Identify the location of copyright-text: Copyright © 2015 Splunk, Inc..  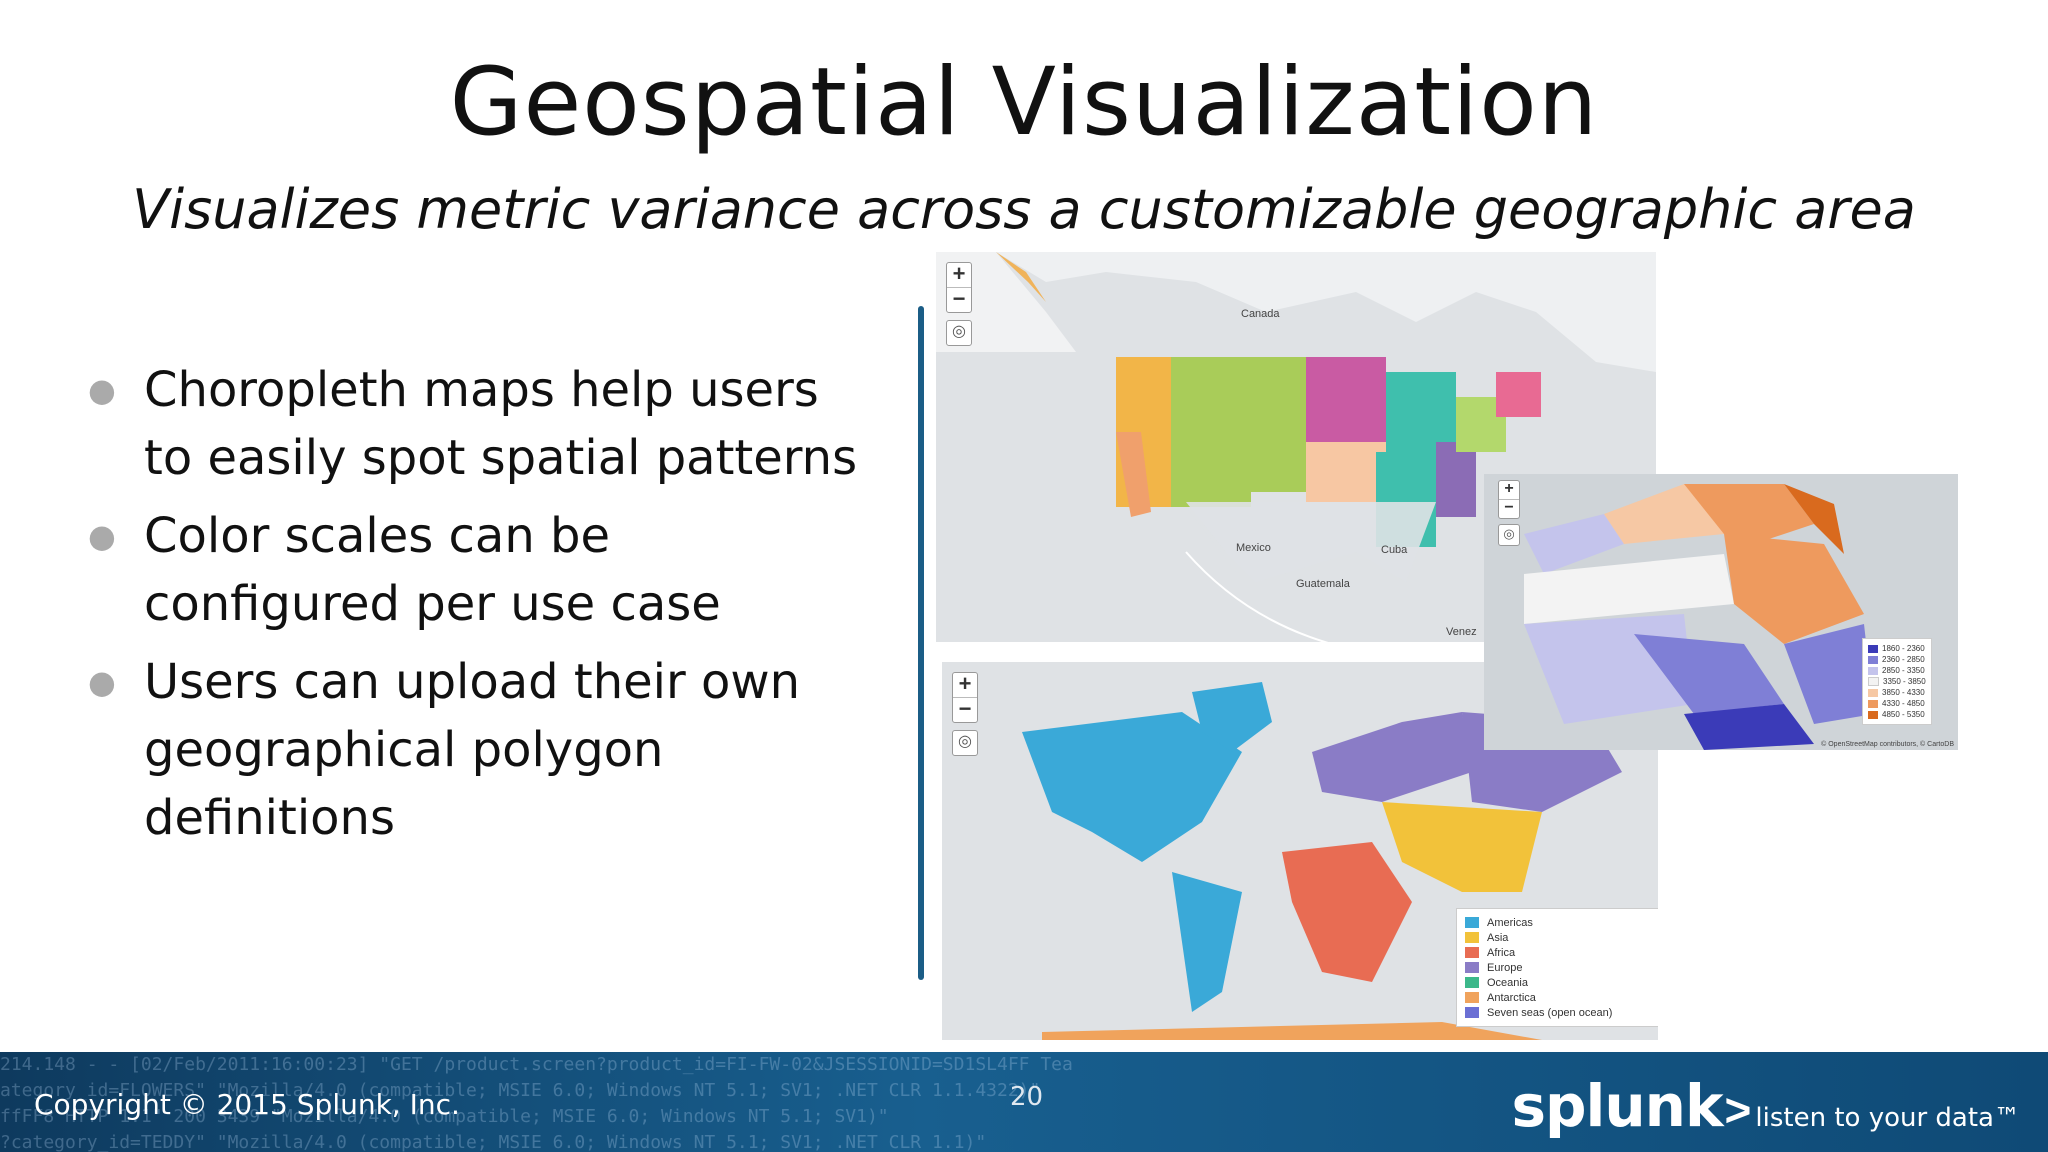
(247, 1104).